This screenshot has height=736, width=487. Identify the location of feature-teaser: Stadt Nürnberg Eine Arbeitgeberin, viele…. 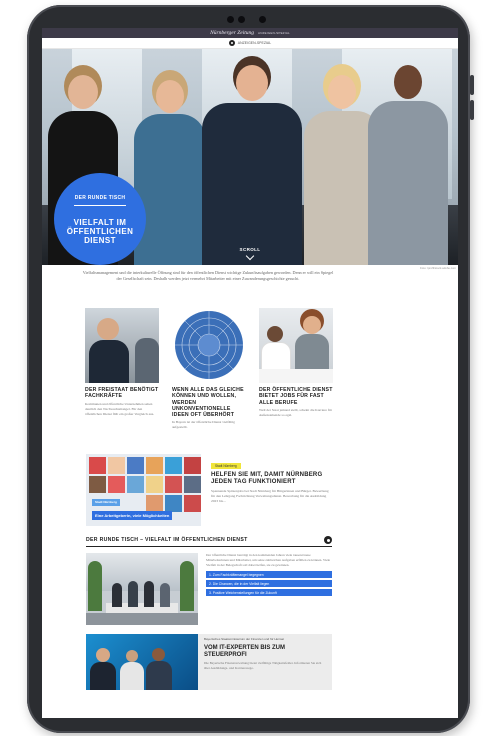
(209, 490).